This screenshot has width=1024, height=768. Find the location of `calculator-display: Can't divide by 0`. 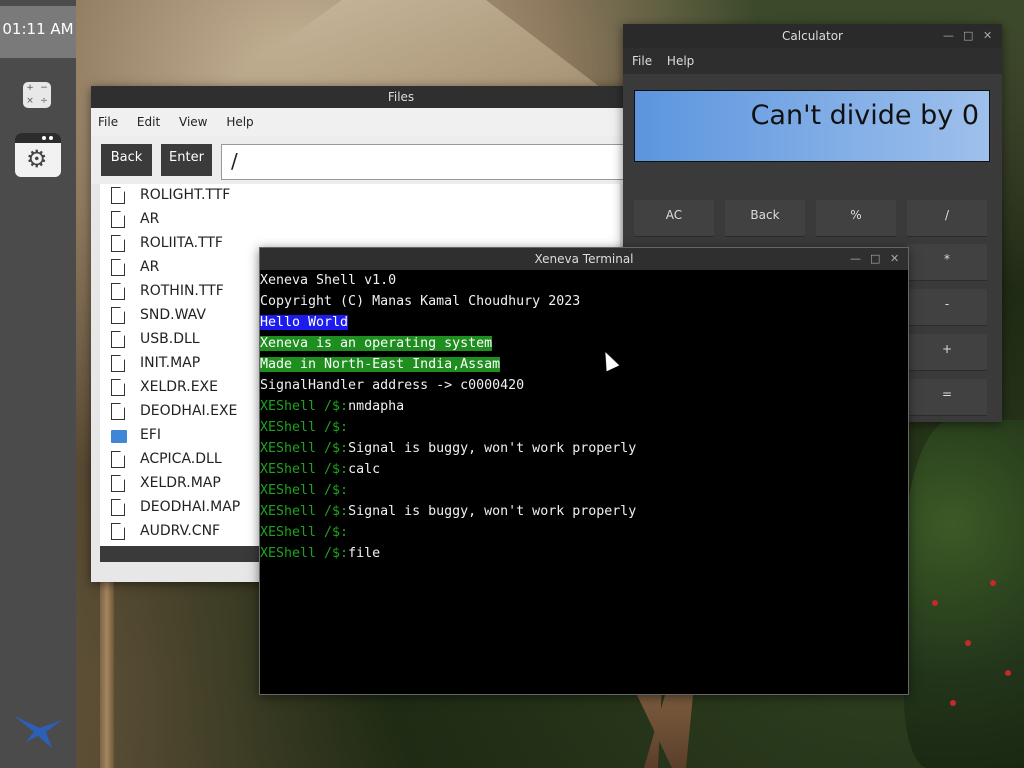

calculator-display: Can't divide by 0 is located at coordinates (812, 126).